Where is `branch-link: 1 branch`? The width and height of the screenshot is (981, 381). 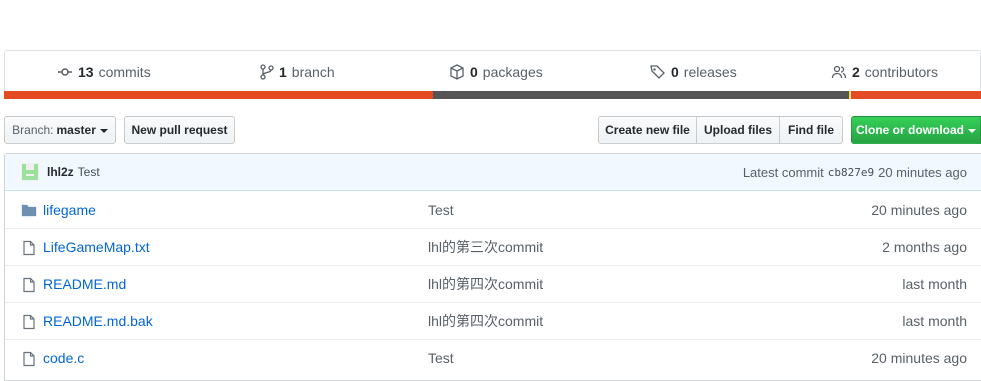 branch-link: 1 branch is located at coordinates (297, 71).